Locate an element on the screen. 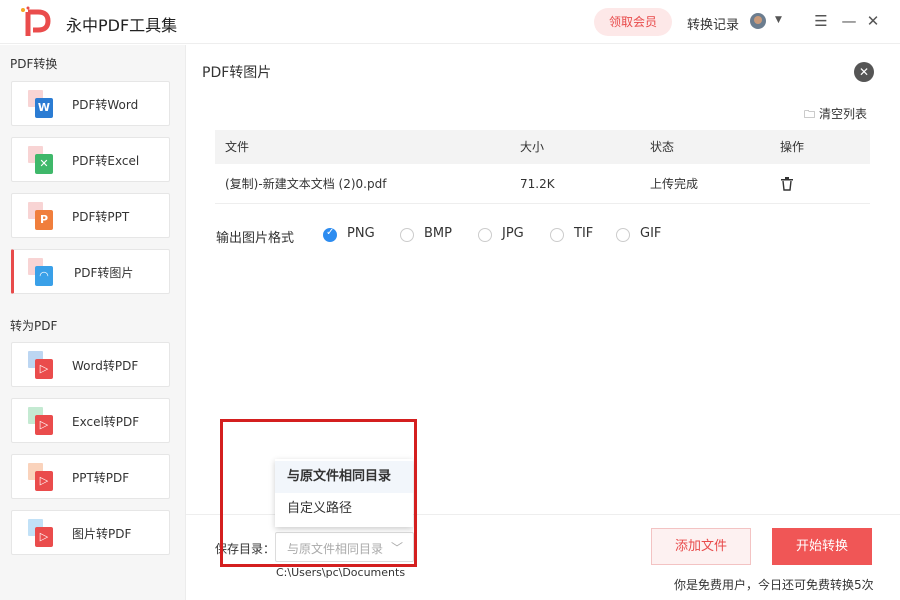  image-file-icon: ◠ is located at coordinates (43, 273).